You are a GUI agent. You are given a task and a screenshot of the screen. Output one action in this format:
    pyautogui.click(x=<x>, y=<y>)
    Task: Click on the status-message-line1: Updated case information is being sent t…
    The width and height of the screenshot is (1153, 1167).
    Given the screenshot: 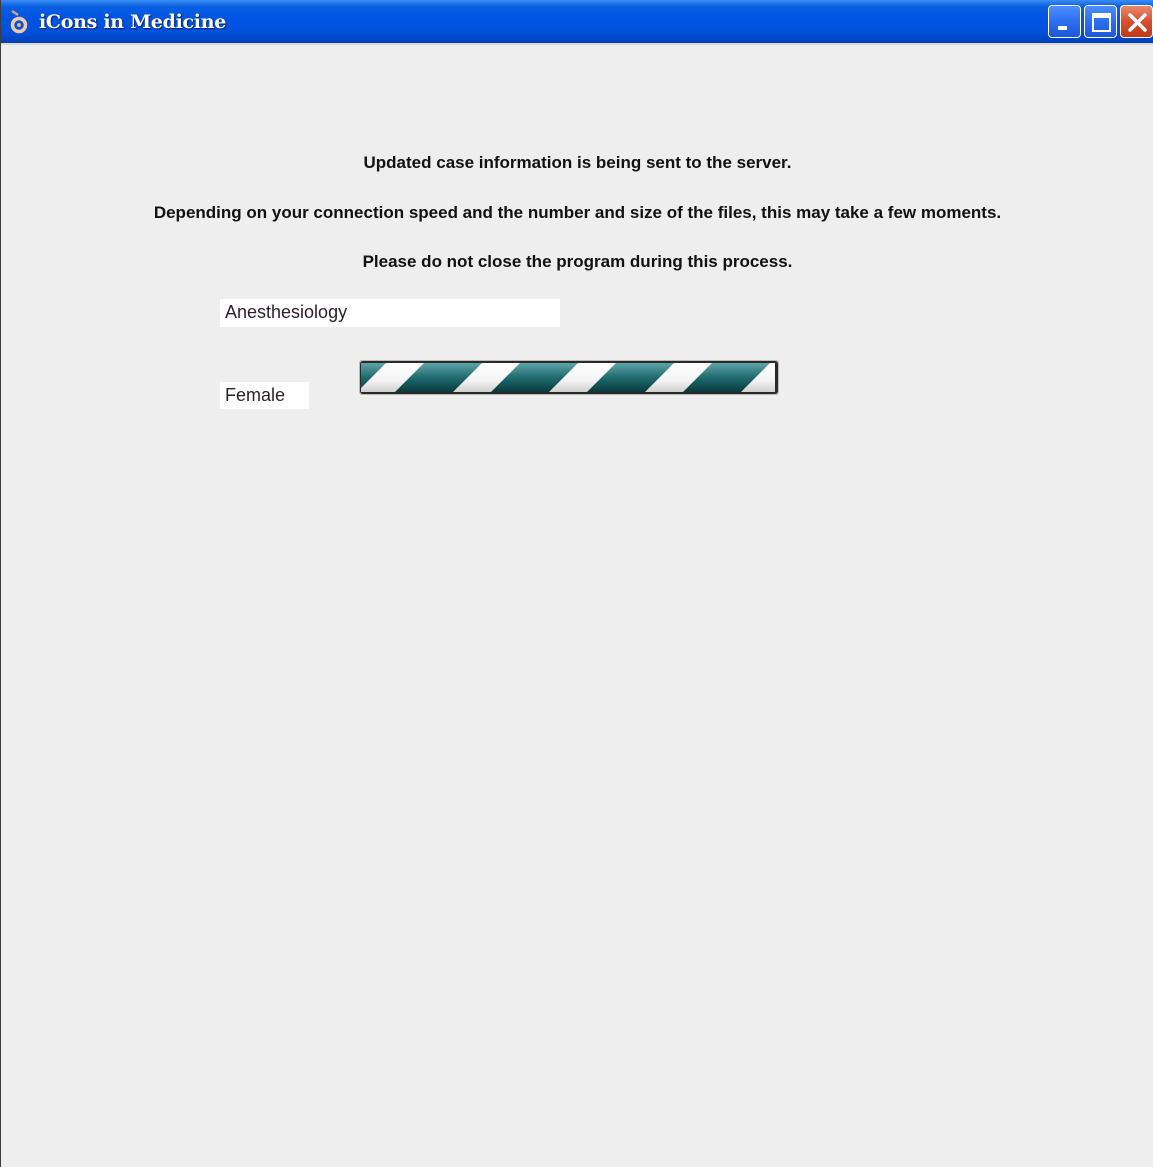 What is the action you would take?
    pyautogui.click(x=577, y=162)
    